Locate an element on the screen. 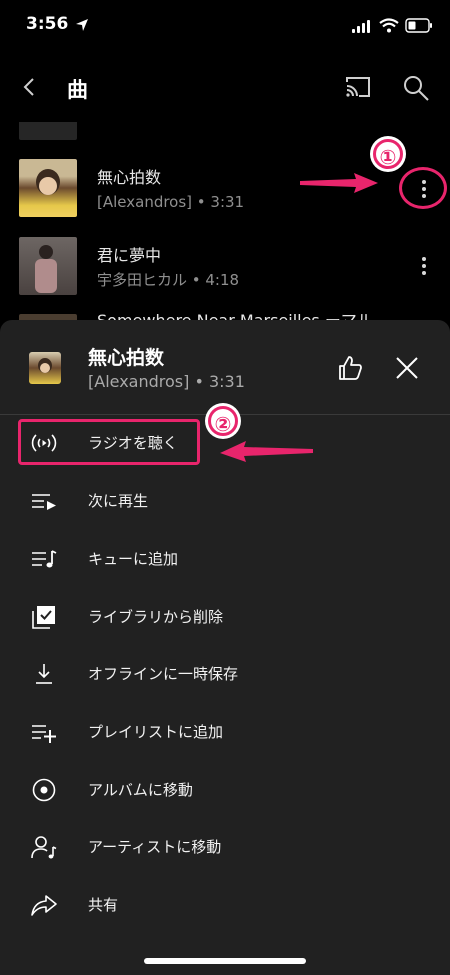 This screenshot has height=975, width=450. annotation-highlight-box is located at coordinates (109, 442).